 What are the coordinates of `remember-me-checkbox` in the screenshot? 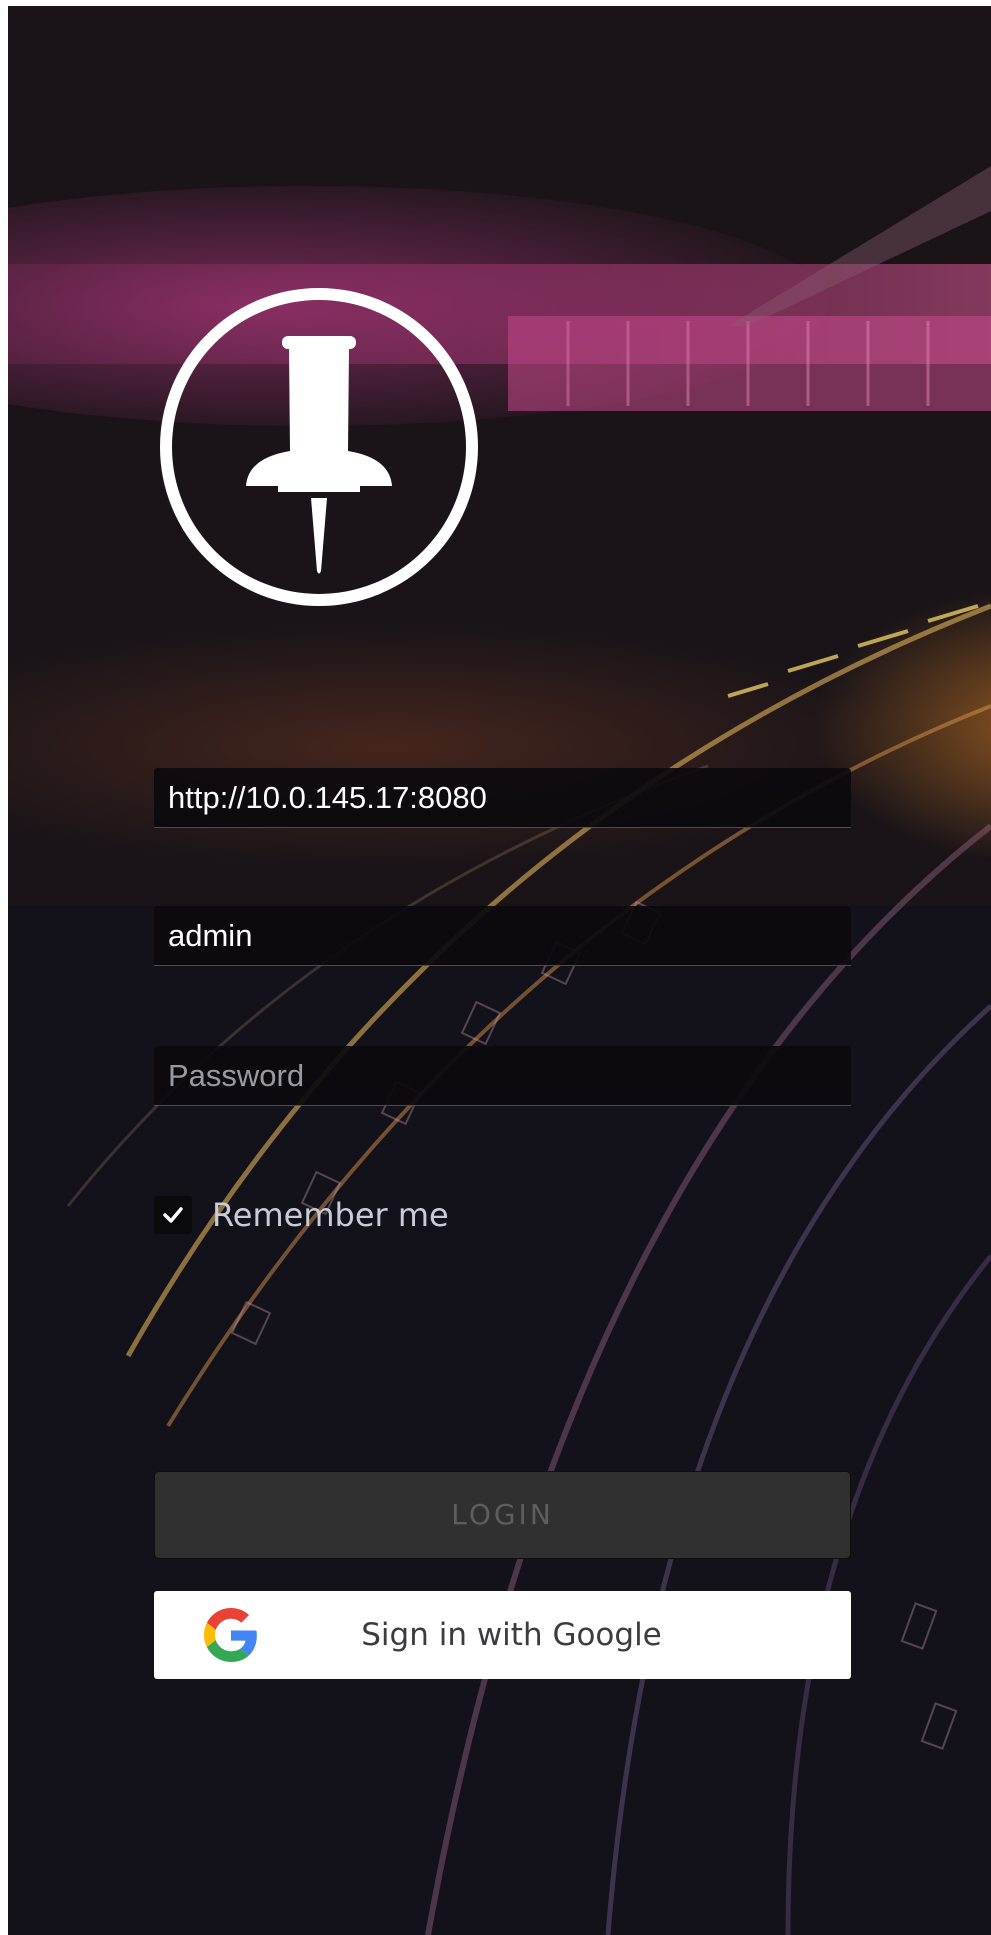 It's located at (173, 1215).